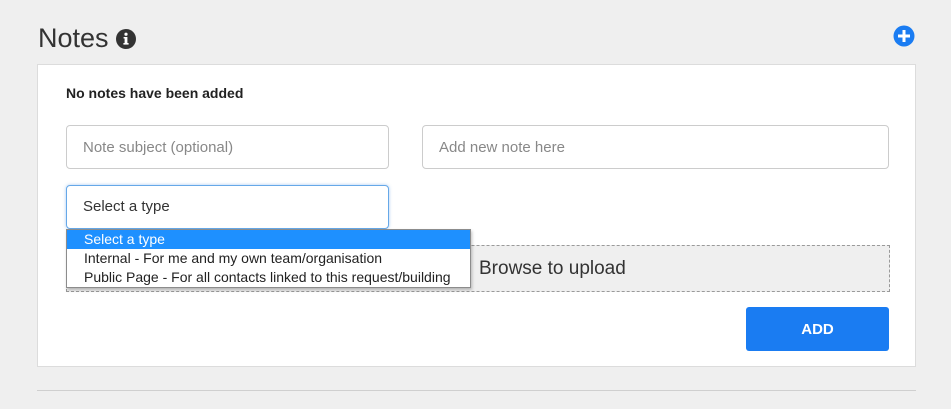 The width and height of the screenshot is (951, 409). I want to click on page-title: Notes, so click(73, 37).